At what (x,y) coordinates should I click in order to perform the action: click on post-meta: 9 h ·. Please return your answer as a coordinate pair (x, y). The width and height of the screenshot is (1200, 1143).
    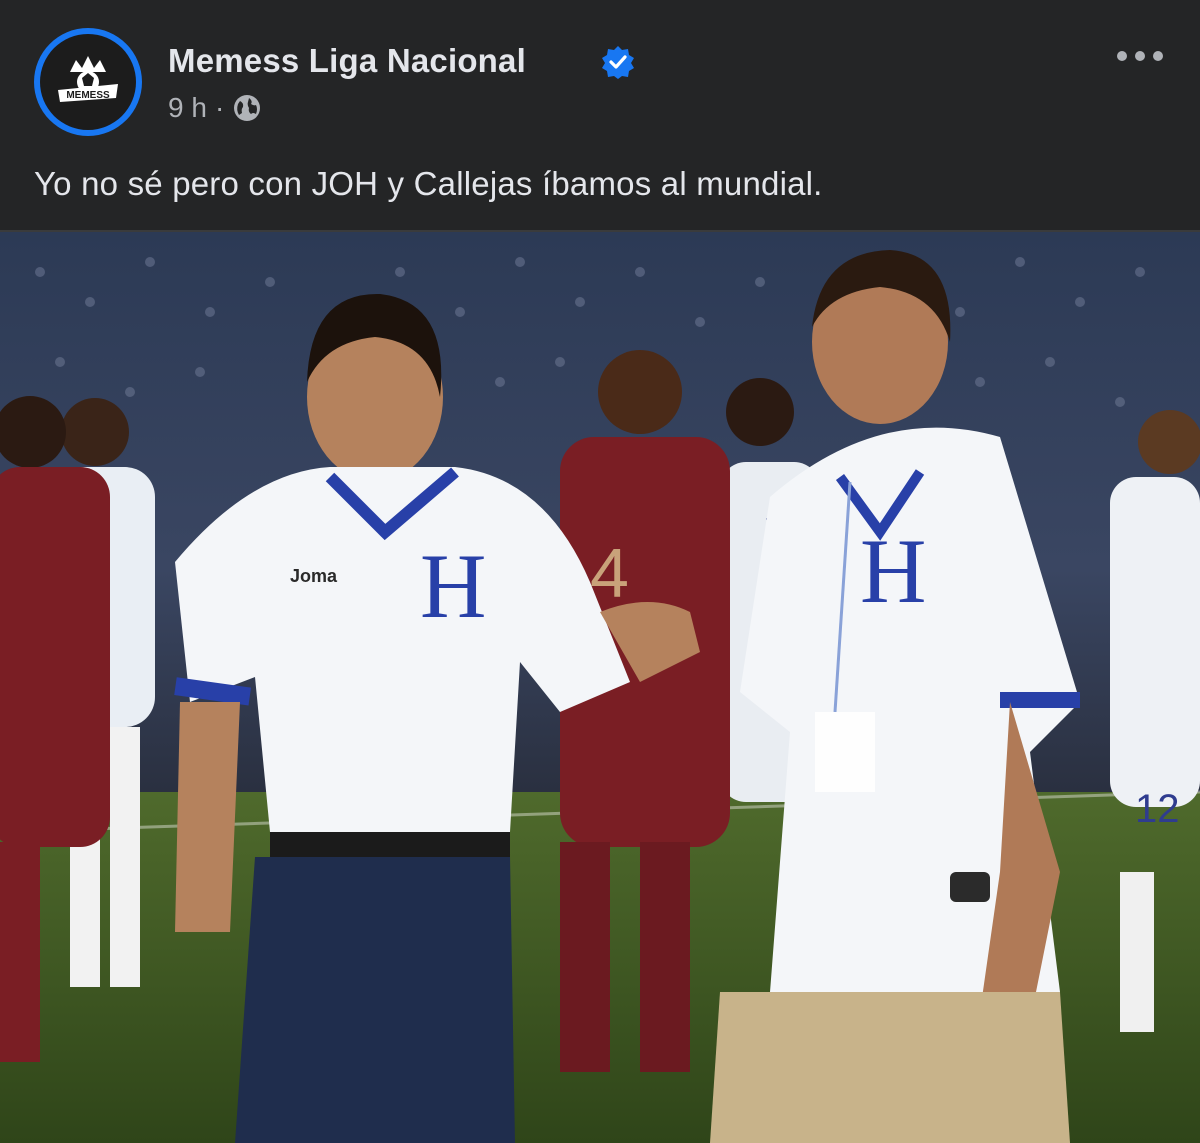
    Looking at the image, I should click on (215, 108).